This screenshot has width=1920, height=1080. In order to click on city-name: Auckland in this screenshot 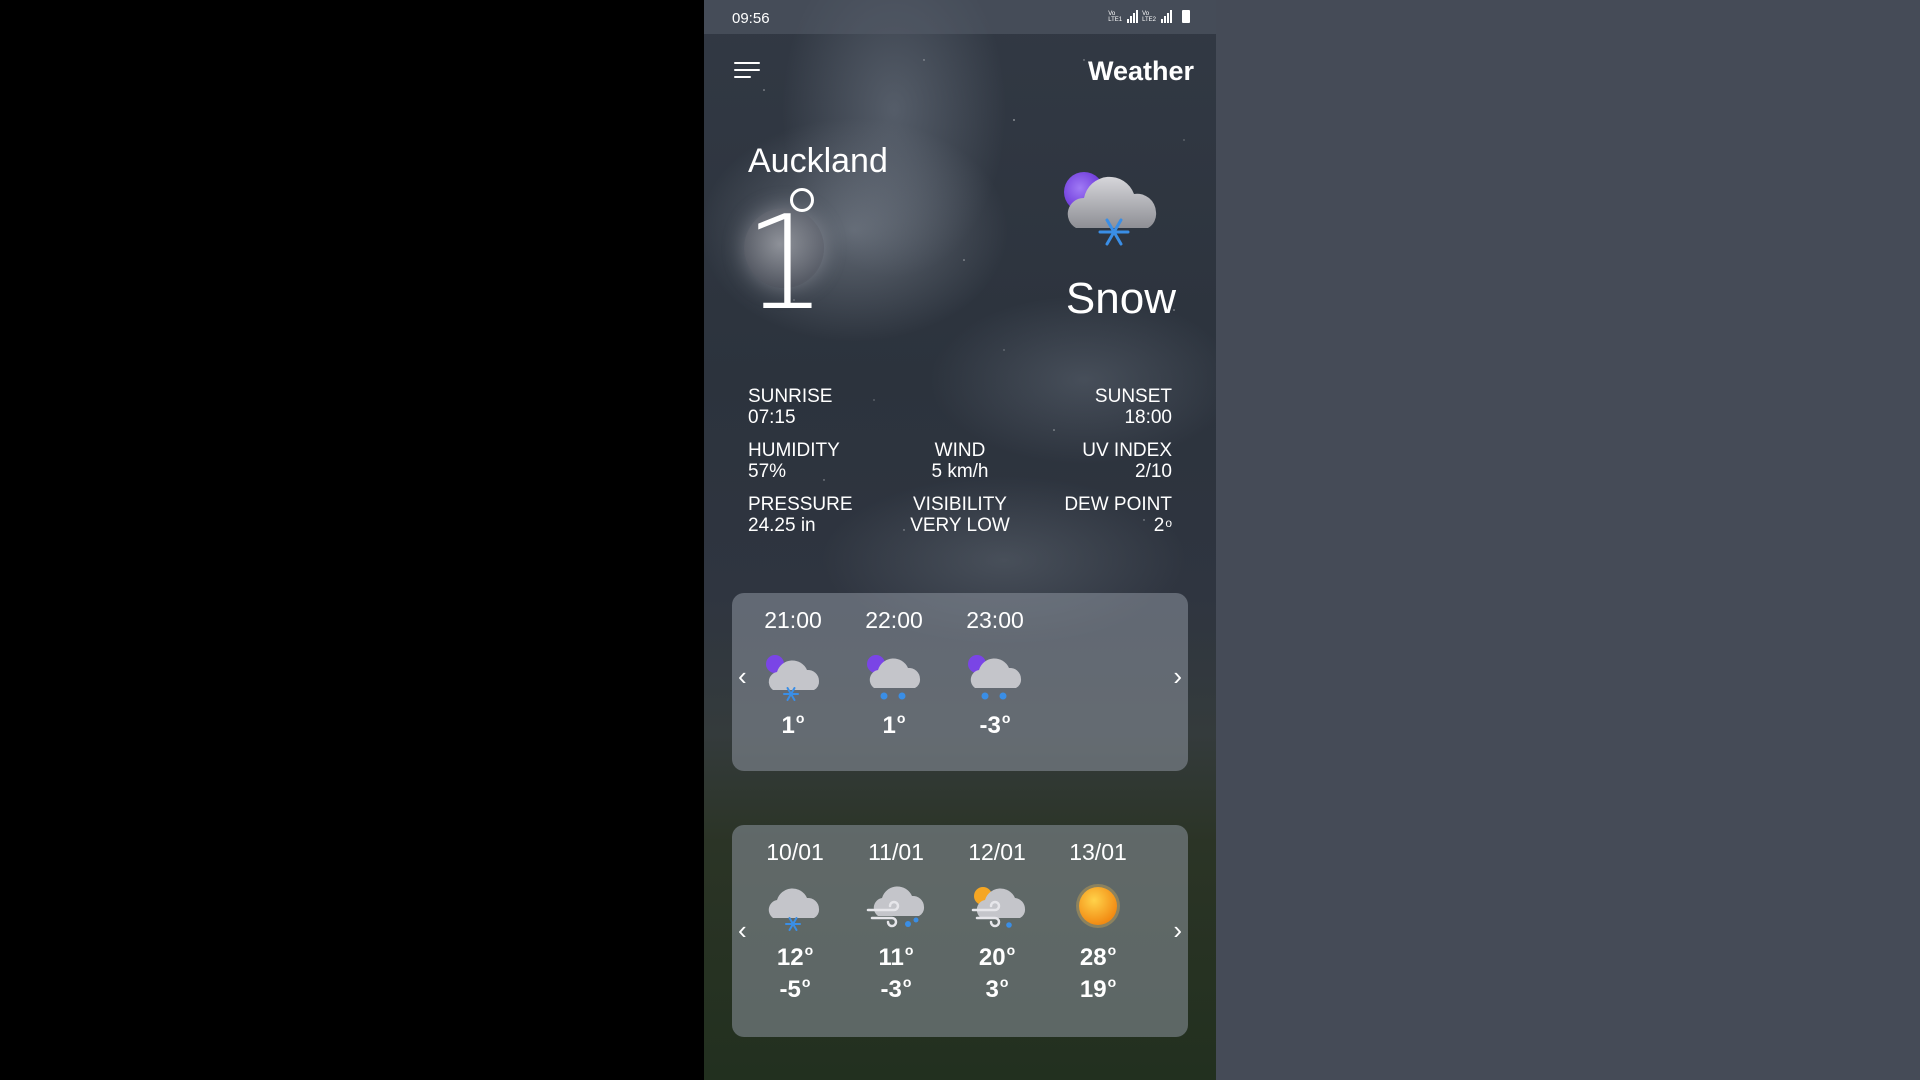, I will do `click(818, 161)`.